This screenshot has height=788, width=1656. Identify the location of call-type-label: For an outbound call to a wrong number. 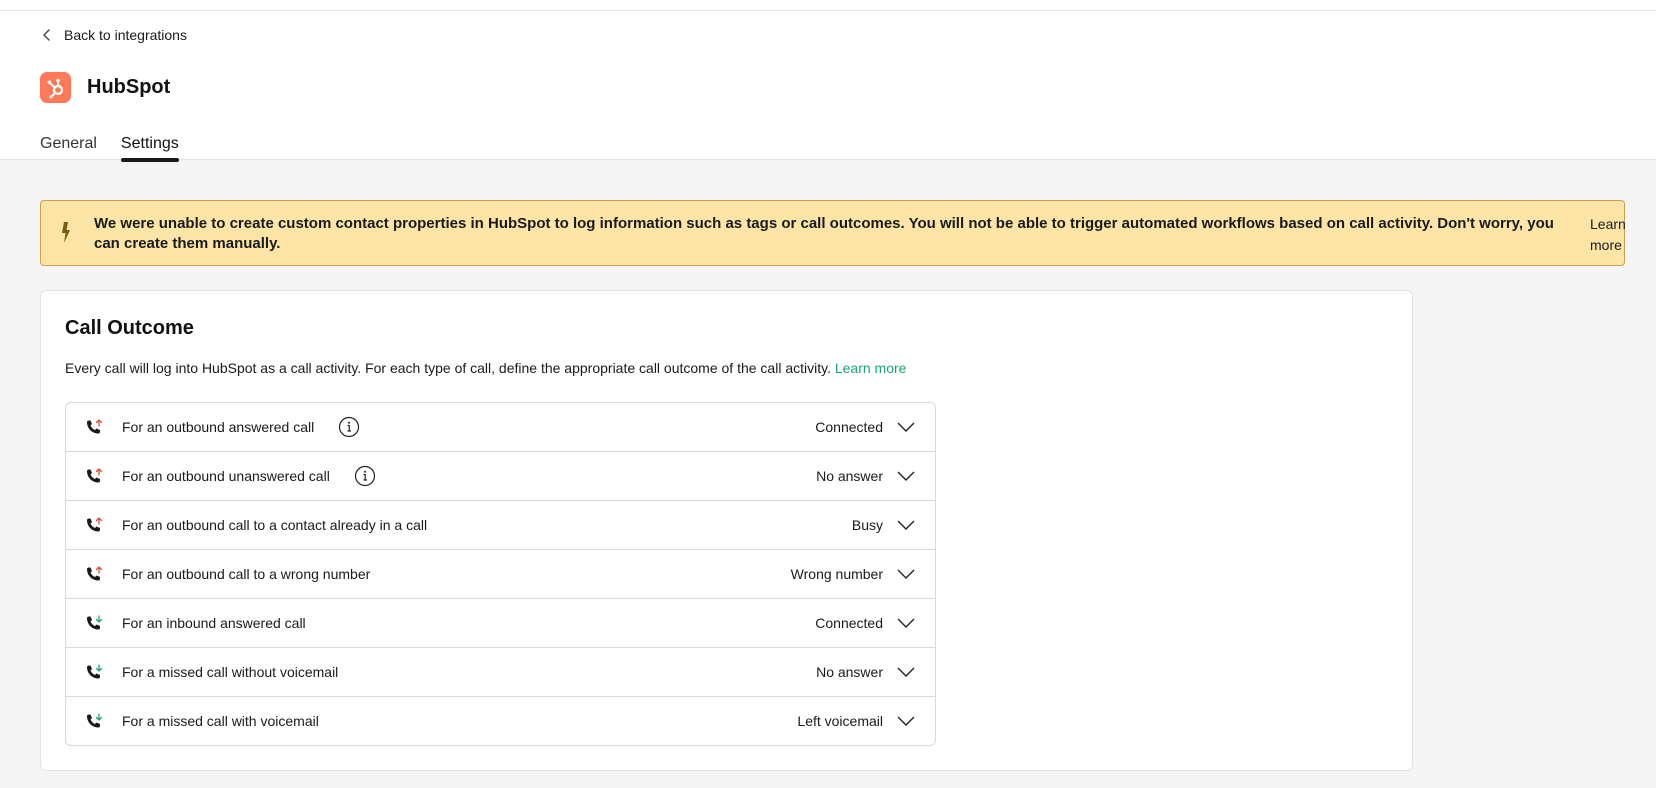
(246, 574).